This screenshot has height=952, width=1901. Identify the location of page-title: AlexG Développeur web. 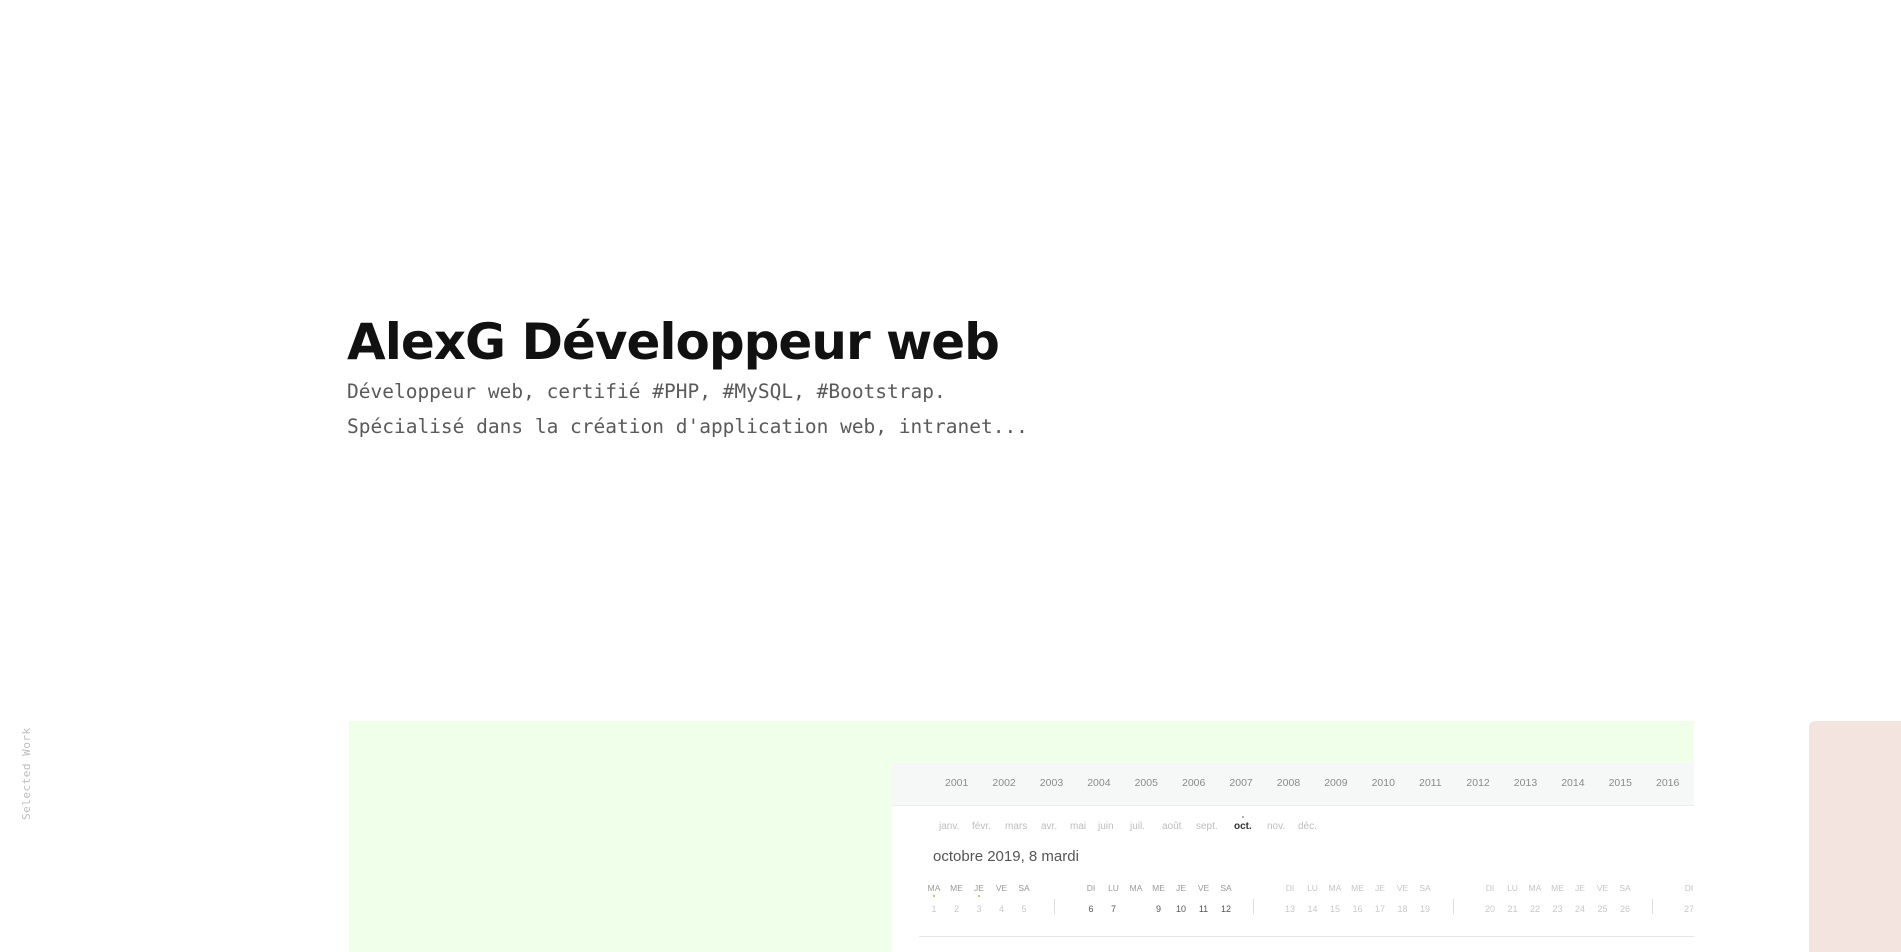
(673, 342).